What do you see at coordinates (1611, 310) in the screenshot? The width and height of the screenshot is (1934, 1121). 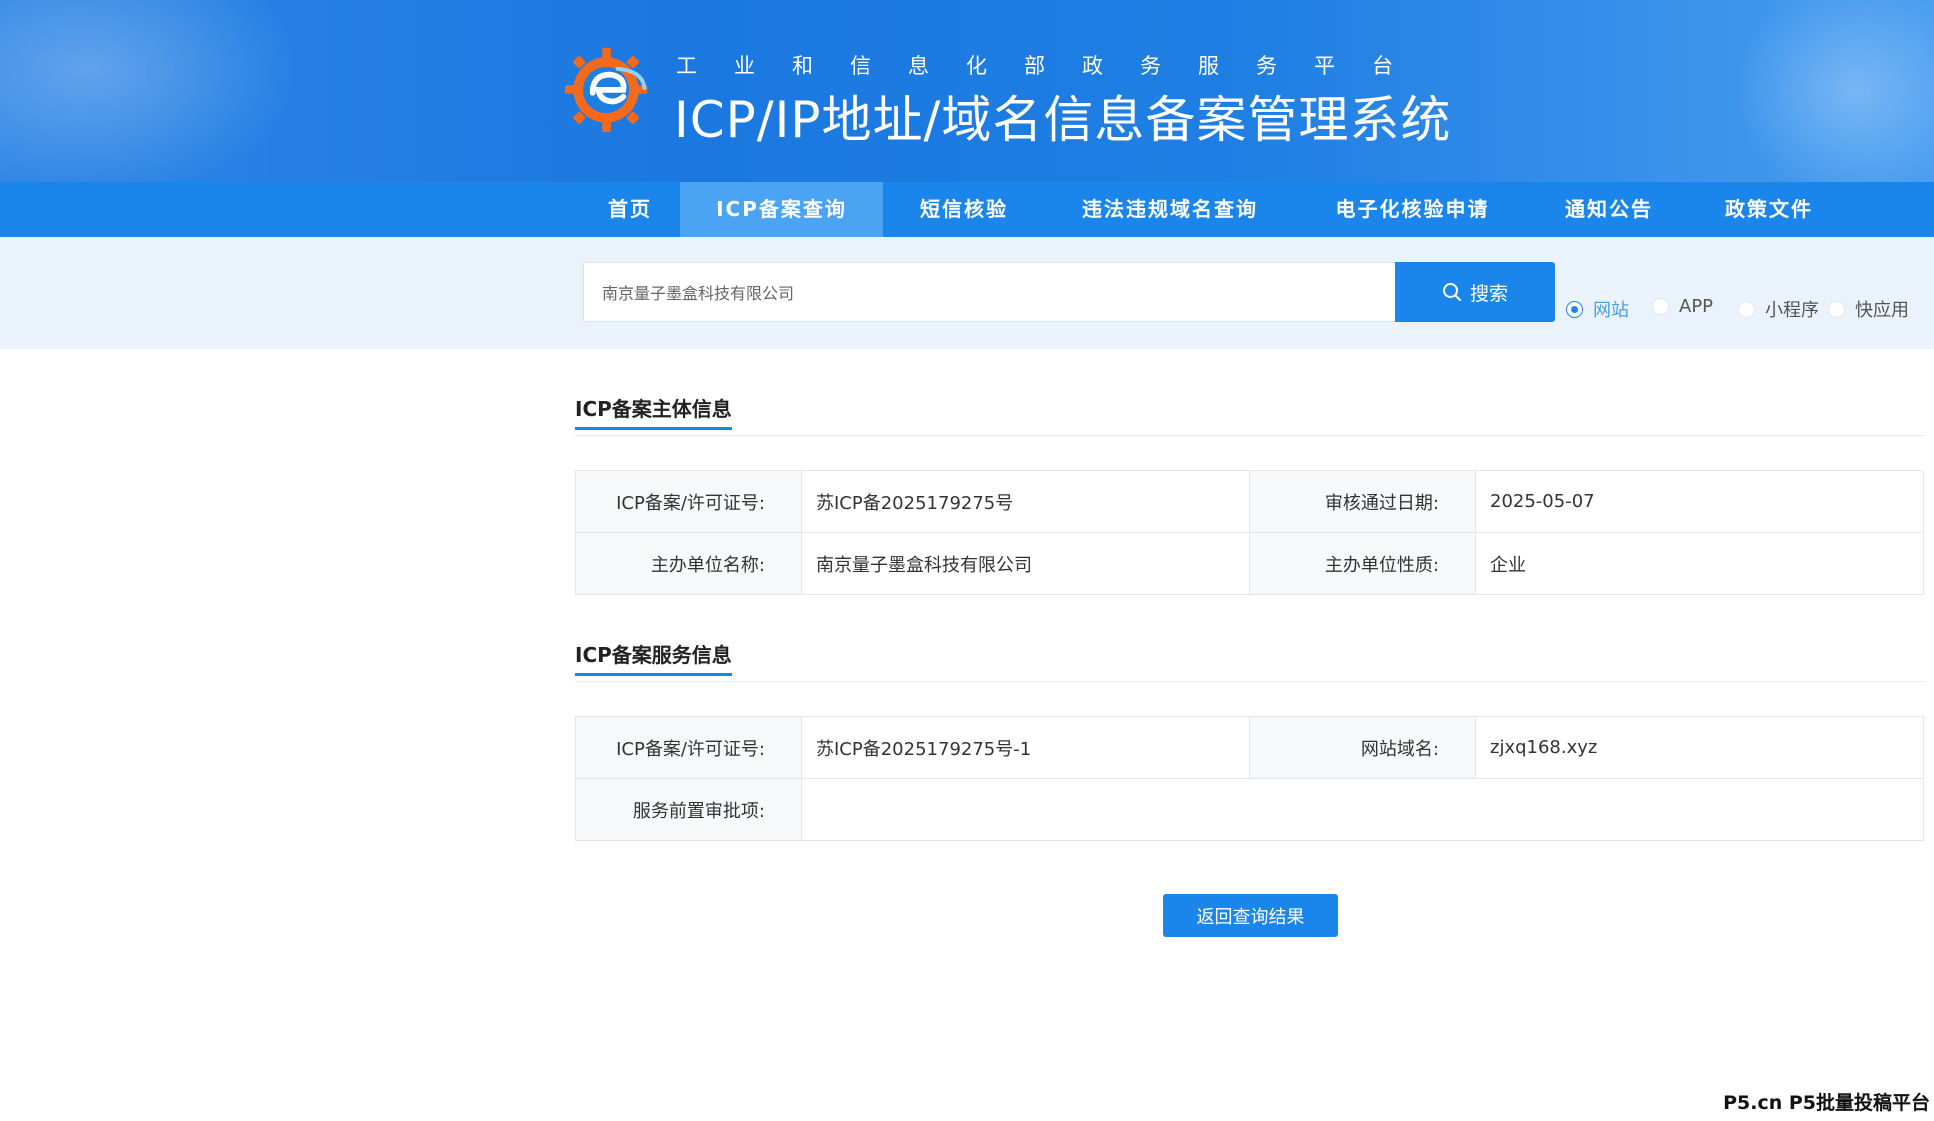 I see `radio-label: 网站` at bounding box center [1611, 310].